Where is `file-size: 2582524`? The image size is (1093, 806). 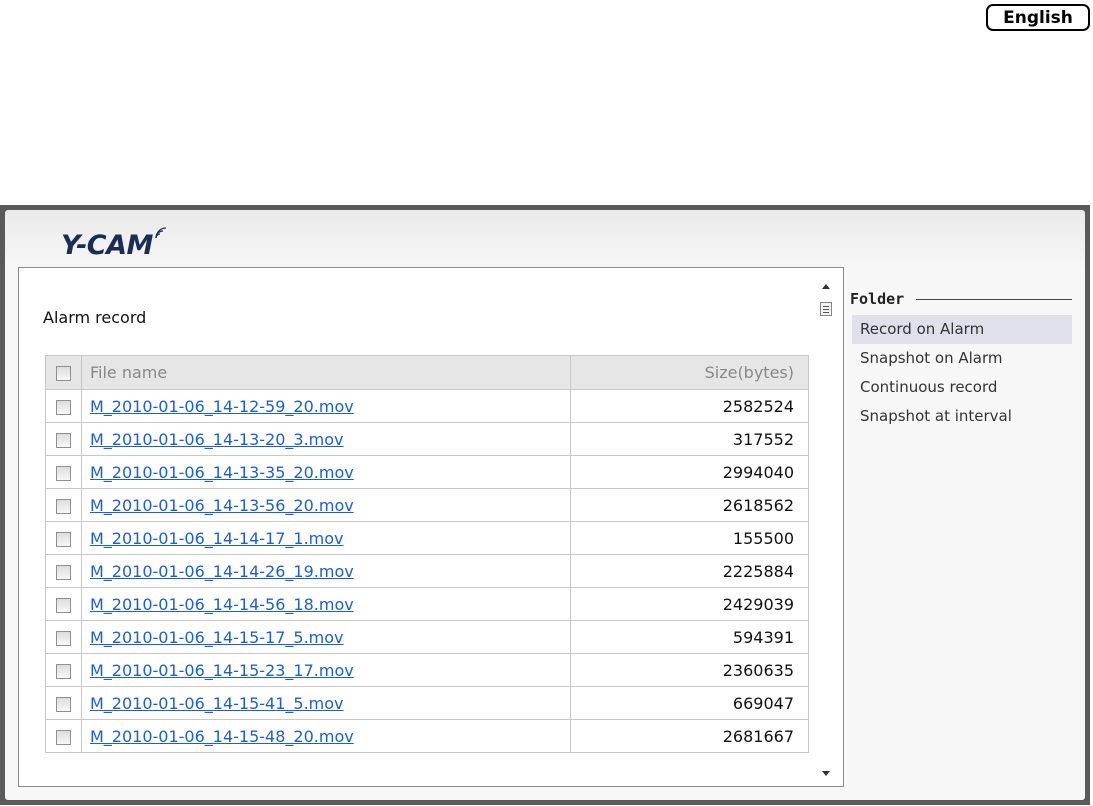
file-size: 2582524 is located at coordinates (758, 406).